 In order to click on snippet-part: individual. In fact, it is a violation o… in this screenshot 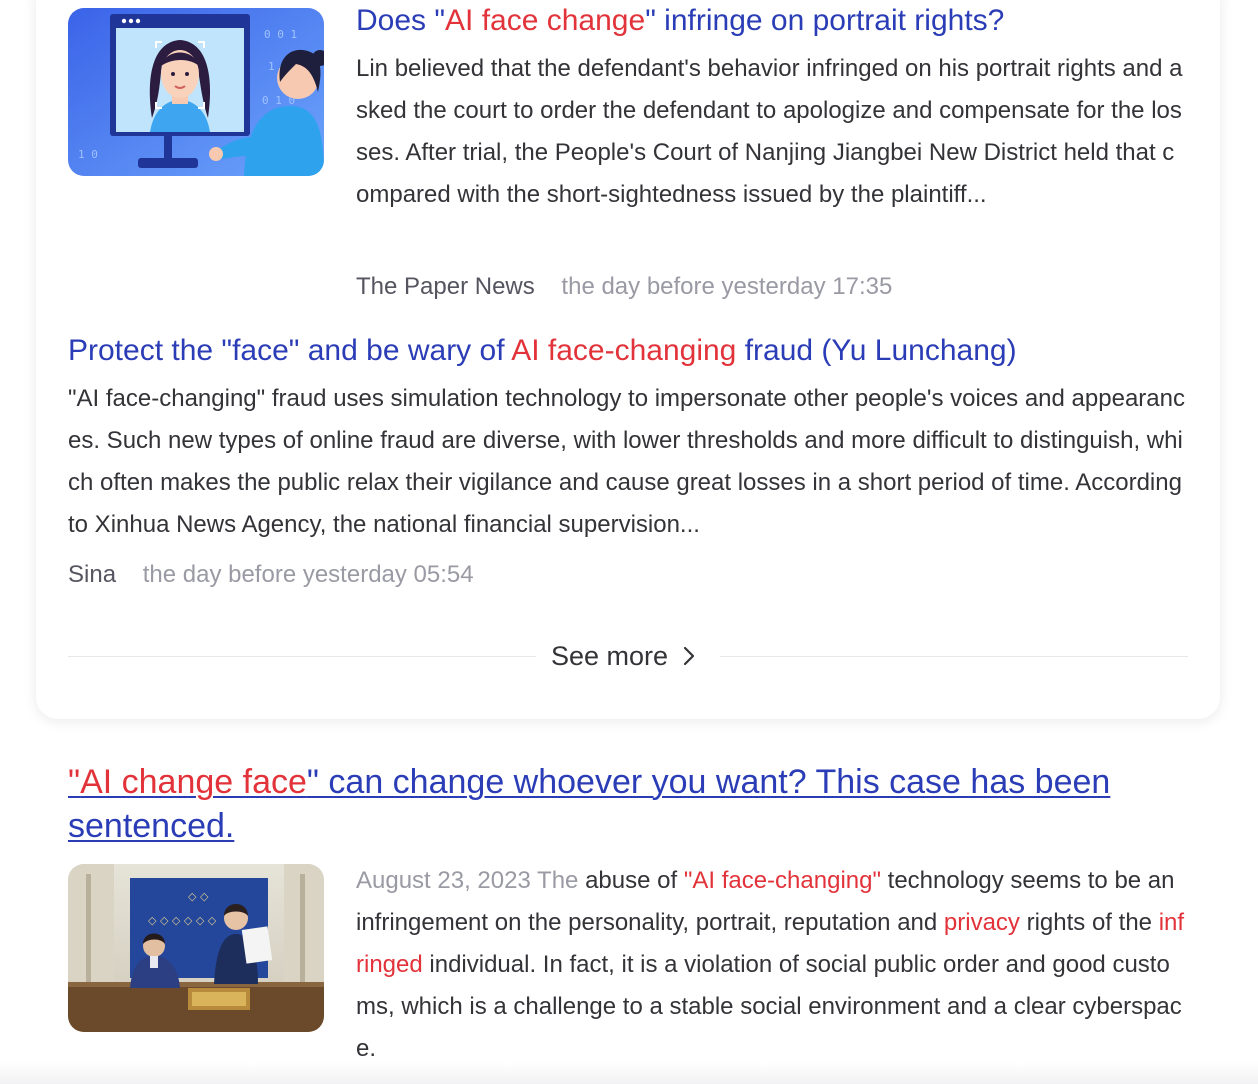, I will do `click(769, 1006)`.